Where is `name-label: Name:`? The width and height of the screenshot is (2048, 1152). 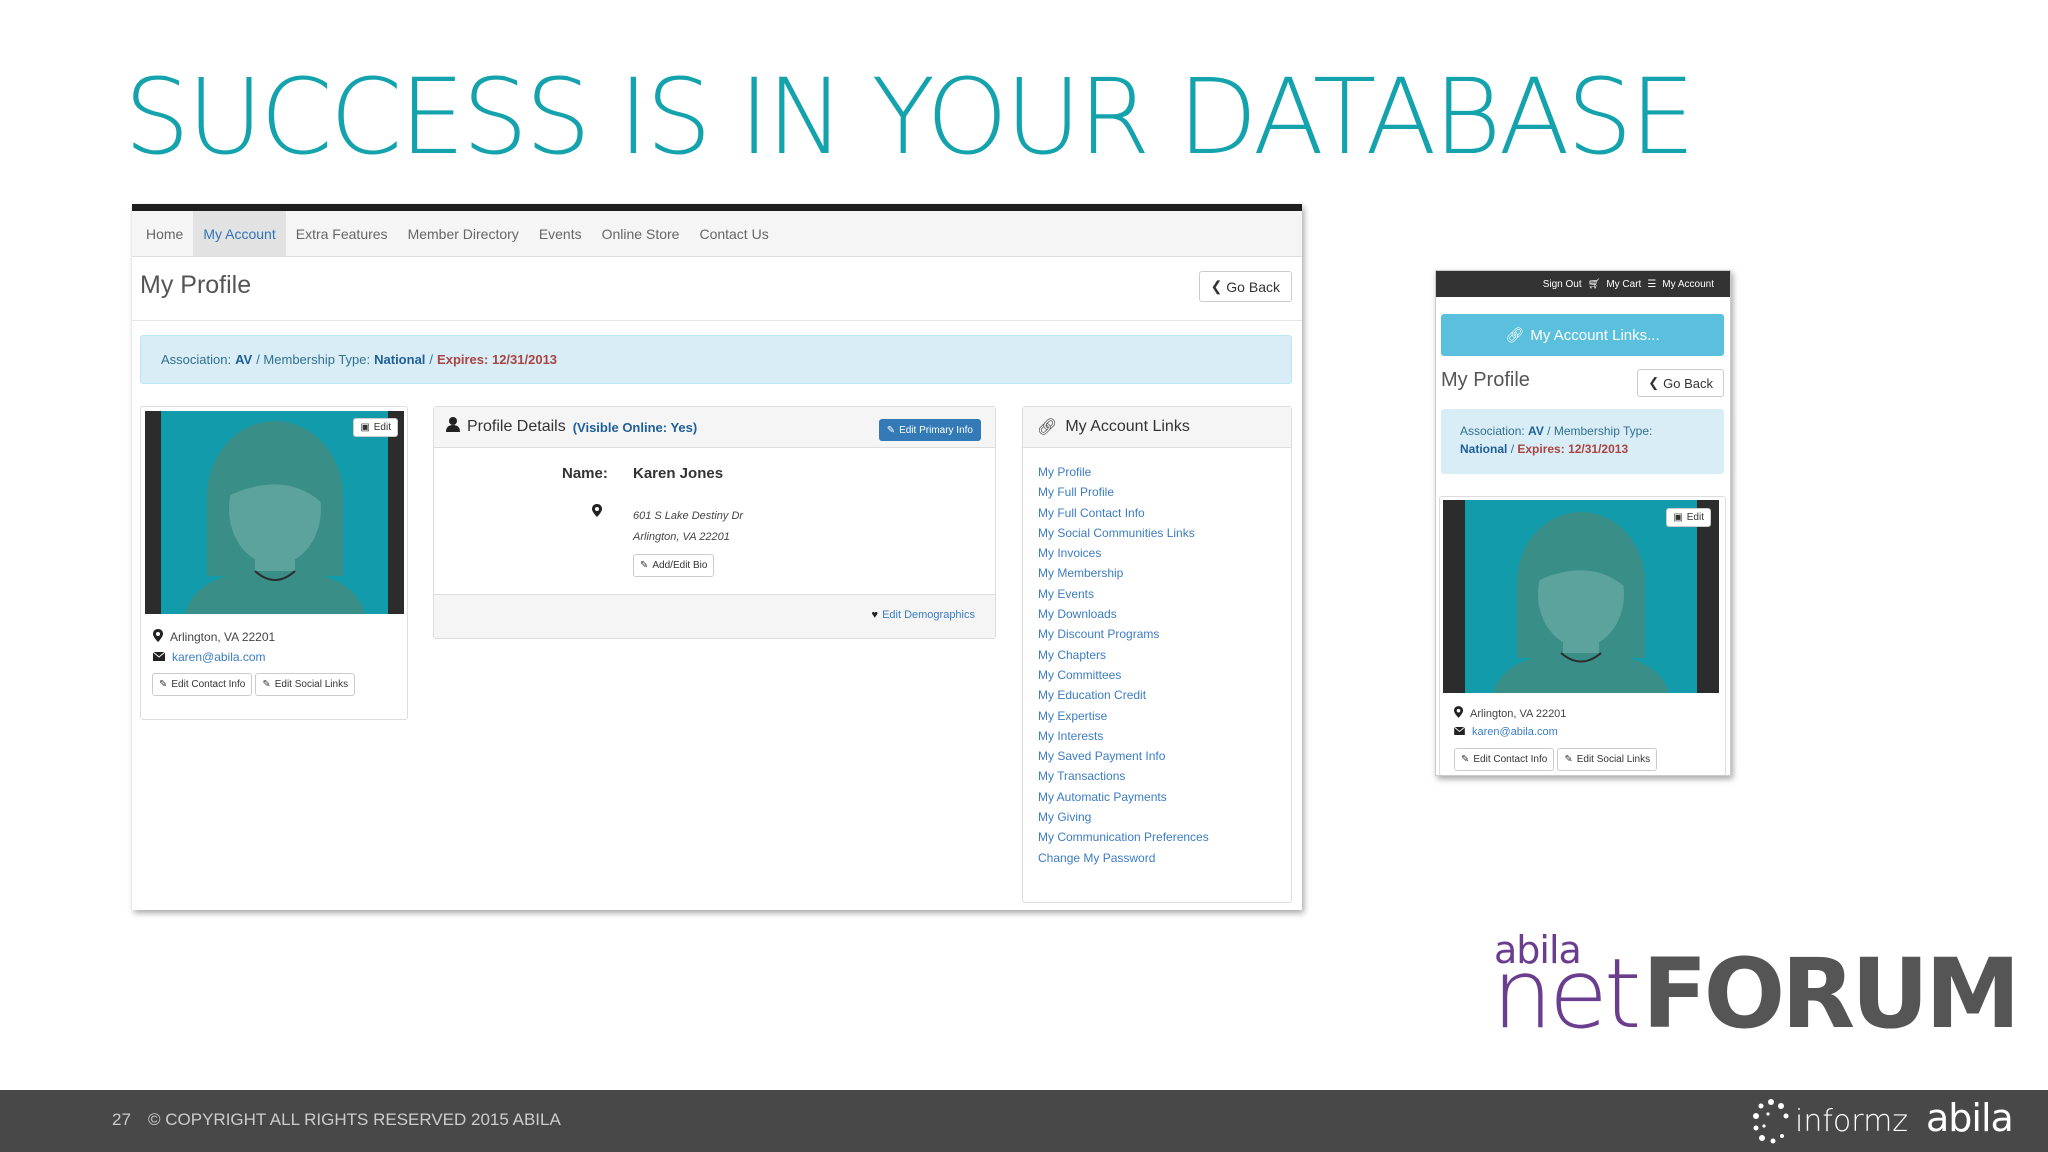
name-label: Name: is located at coordinates (585, 473).